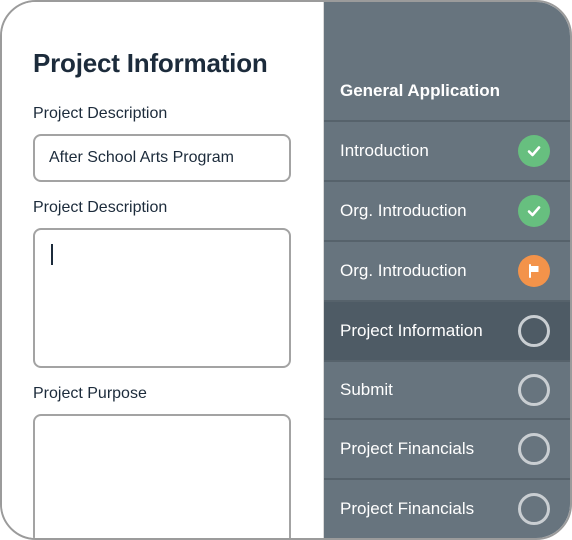 The image size is (572, 540). I want to click on step-project-financials-2: Project Financials, so click(447, 508).